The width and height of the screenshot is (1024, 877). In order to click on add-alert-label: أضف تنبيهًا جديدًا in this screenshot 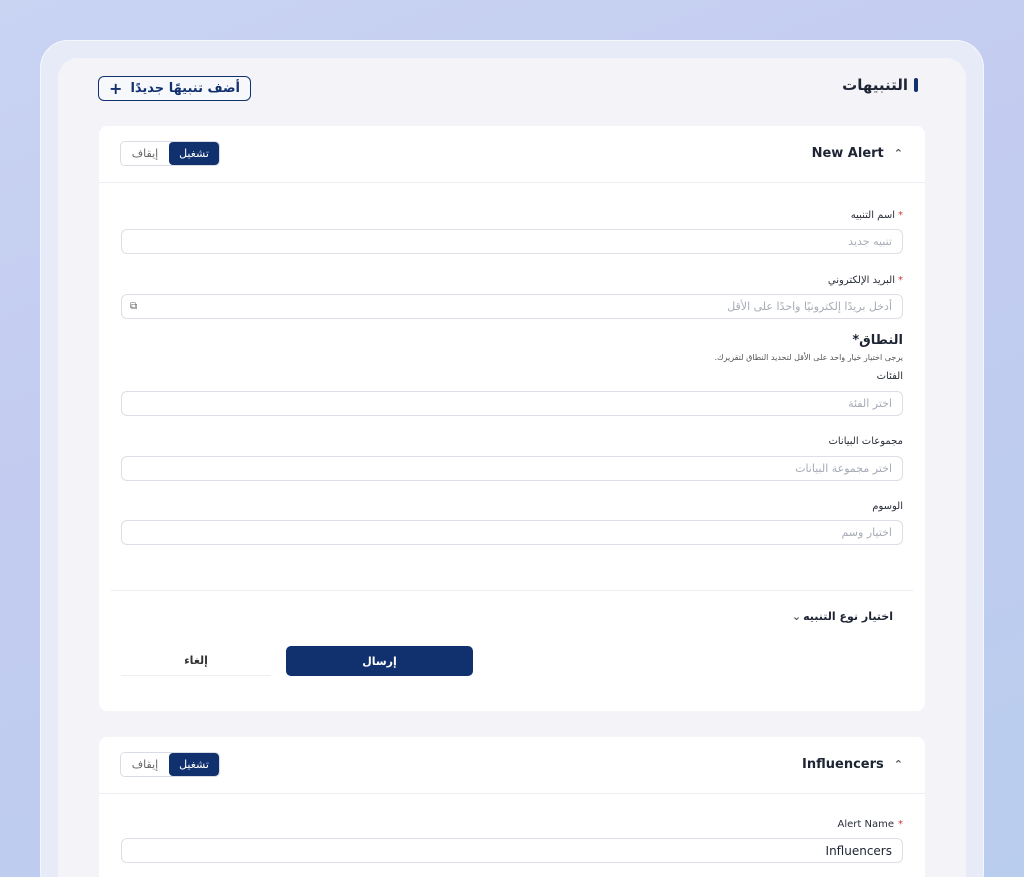, I will do `click(185, 88)`.